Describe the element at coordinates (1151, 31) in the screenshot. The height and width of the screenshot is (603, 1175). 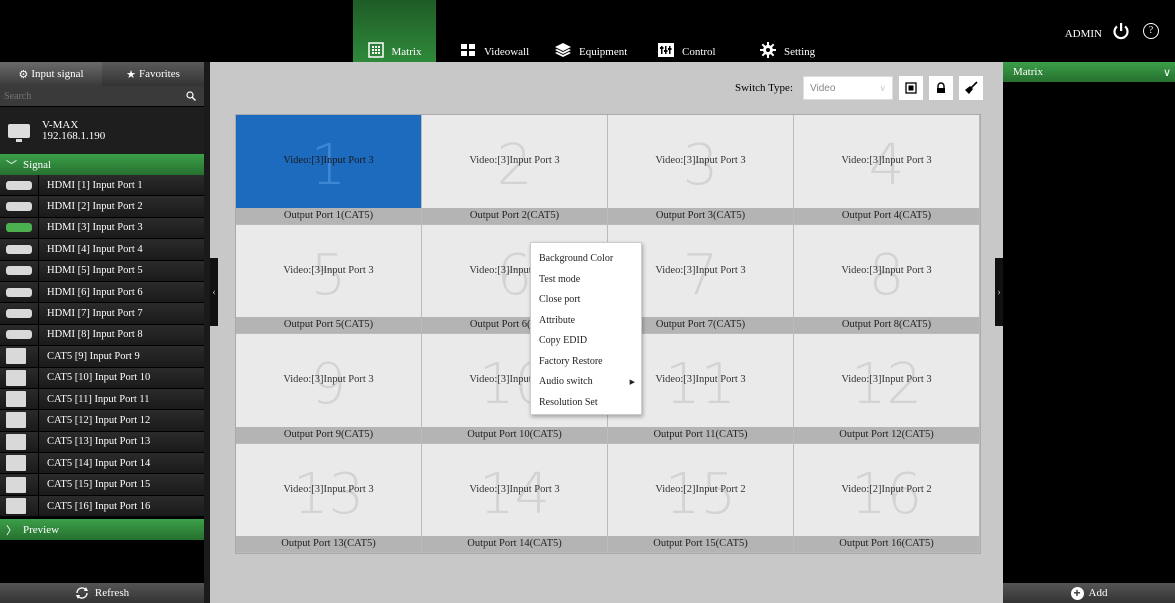
I see `help-icon: ?` at that location.